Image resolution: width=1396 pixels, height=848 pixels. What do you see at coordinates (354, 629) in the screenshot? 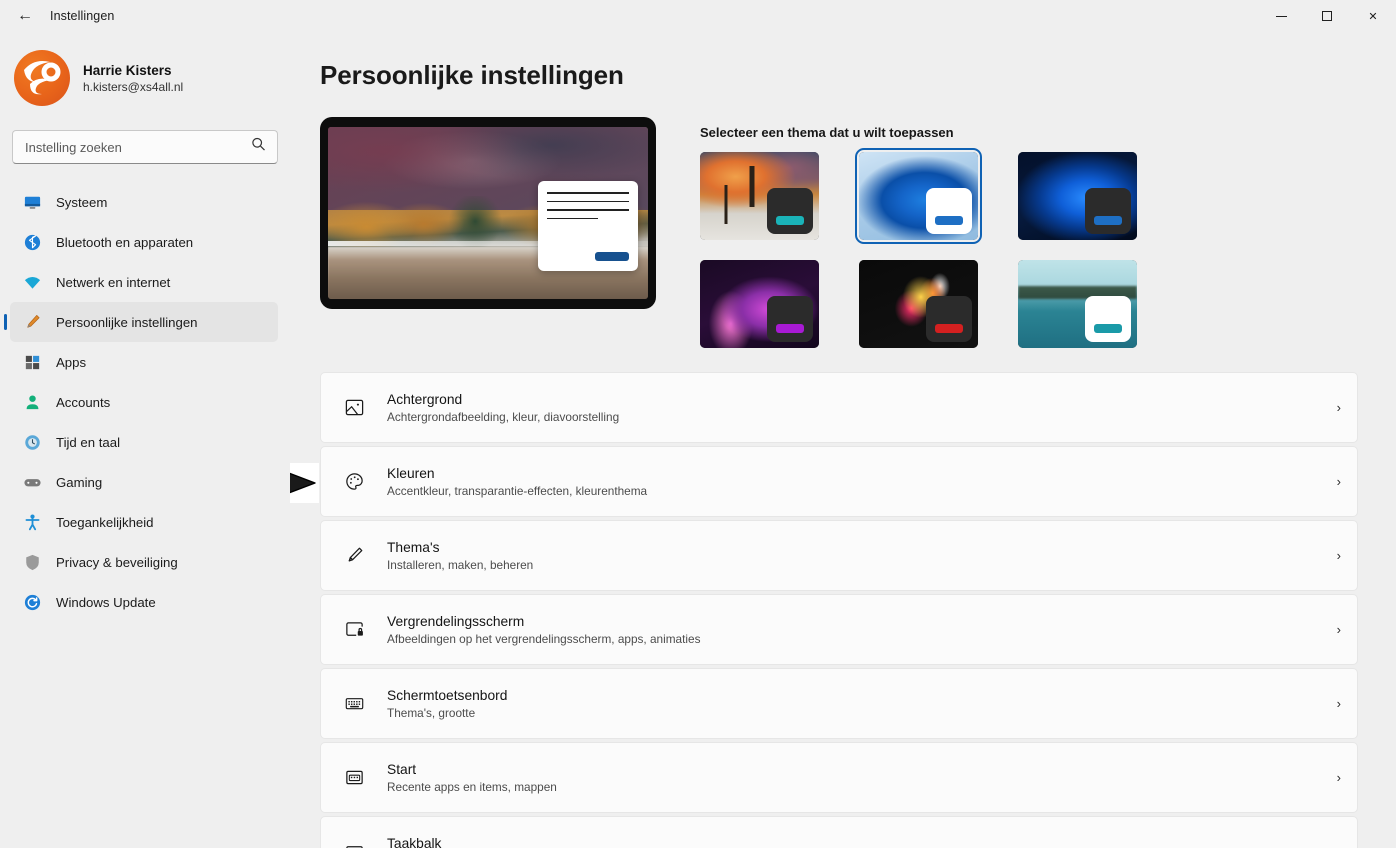
I see `lock-screen-icon` at bounding box center [354, 629].